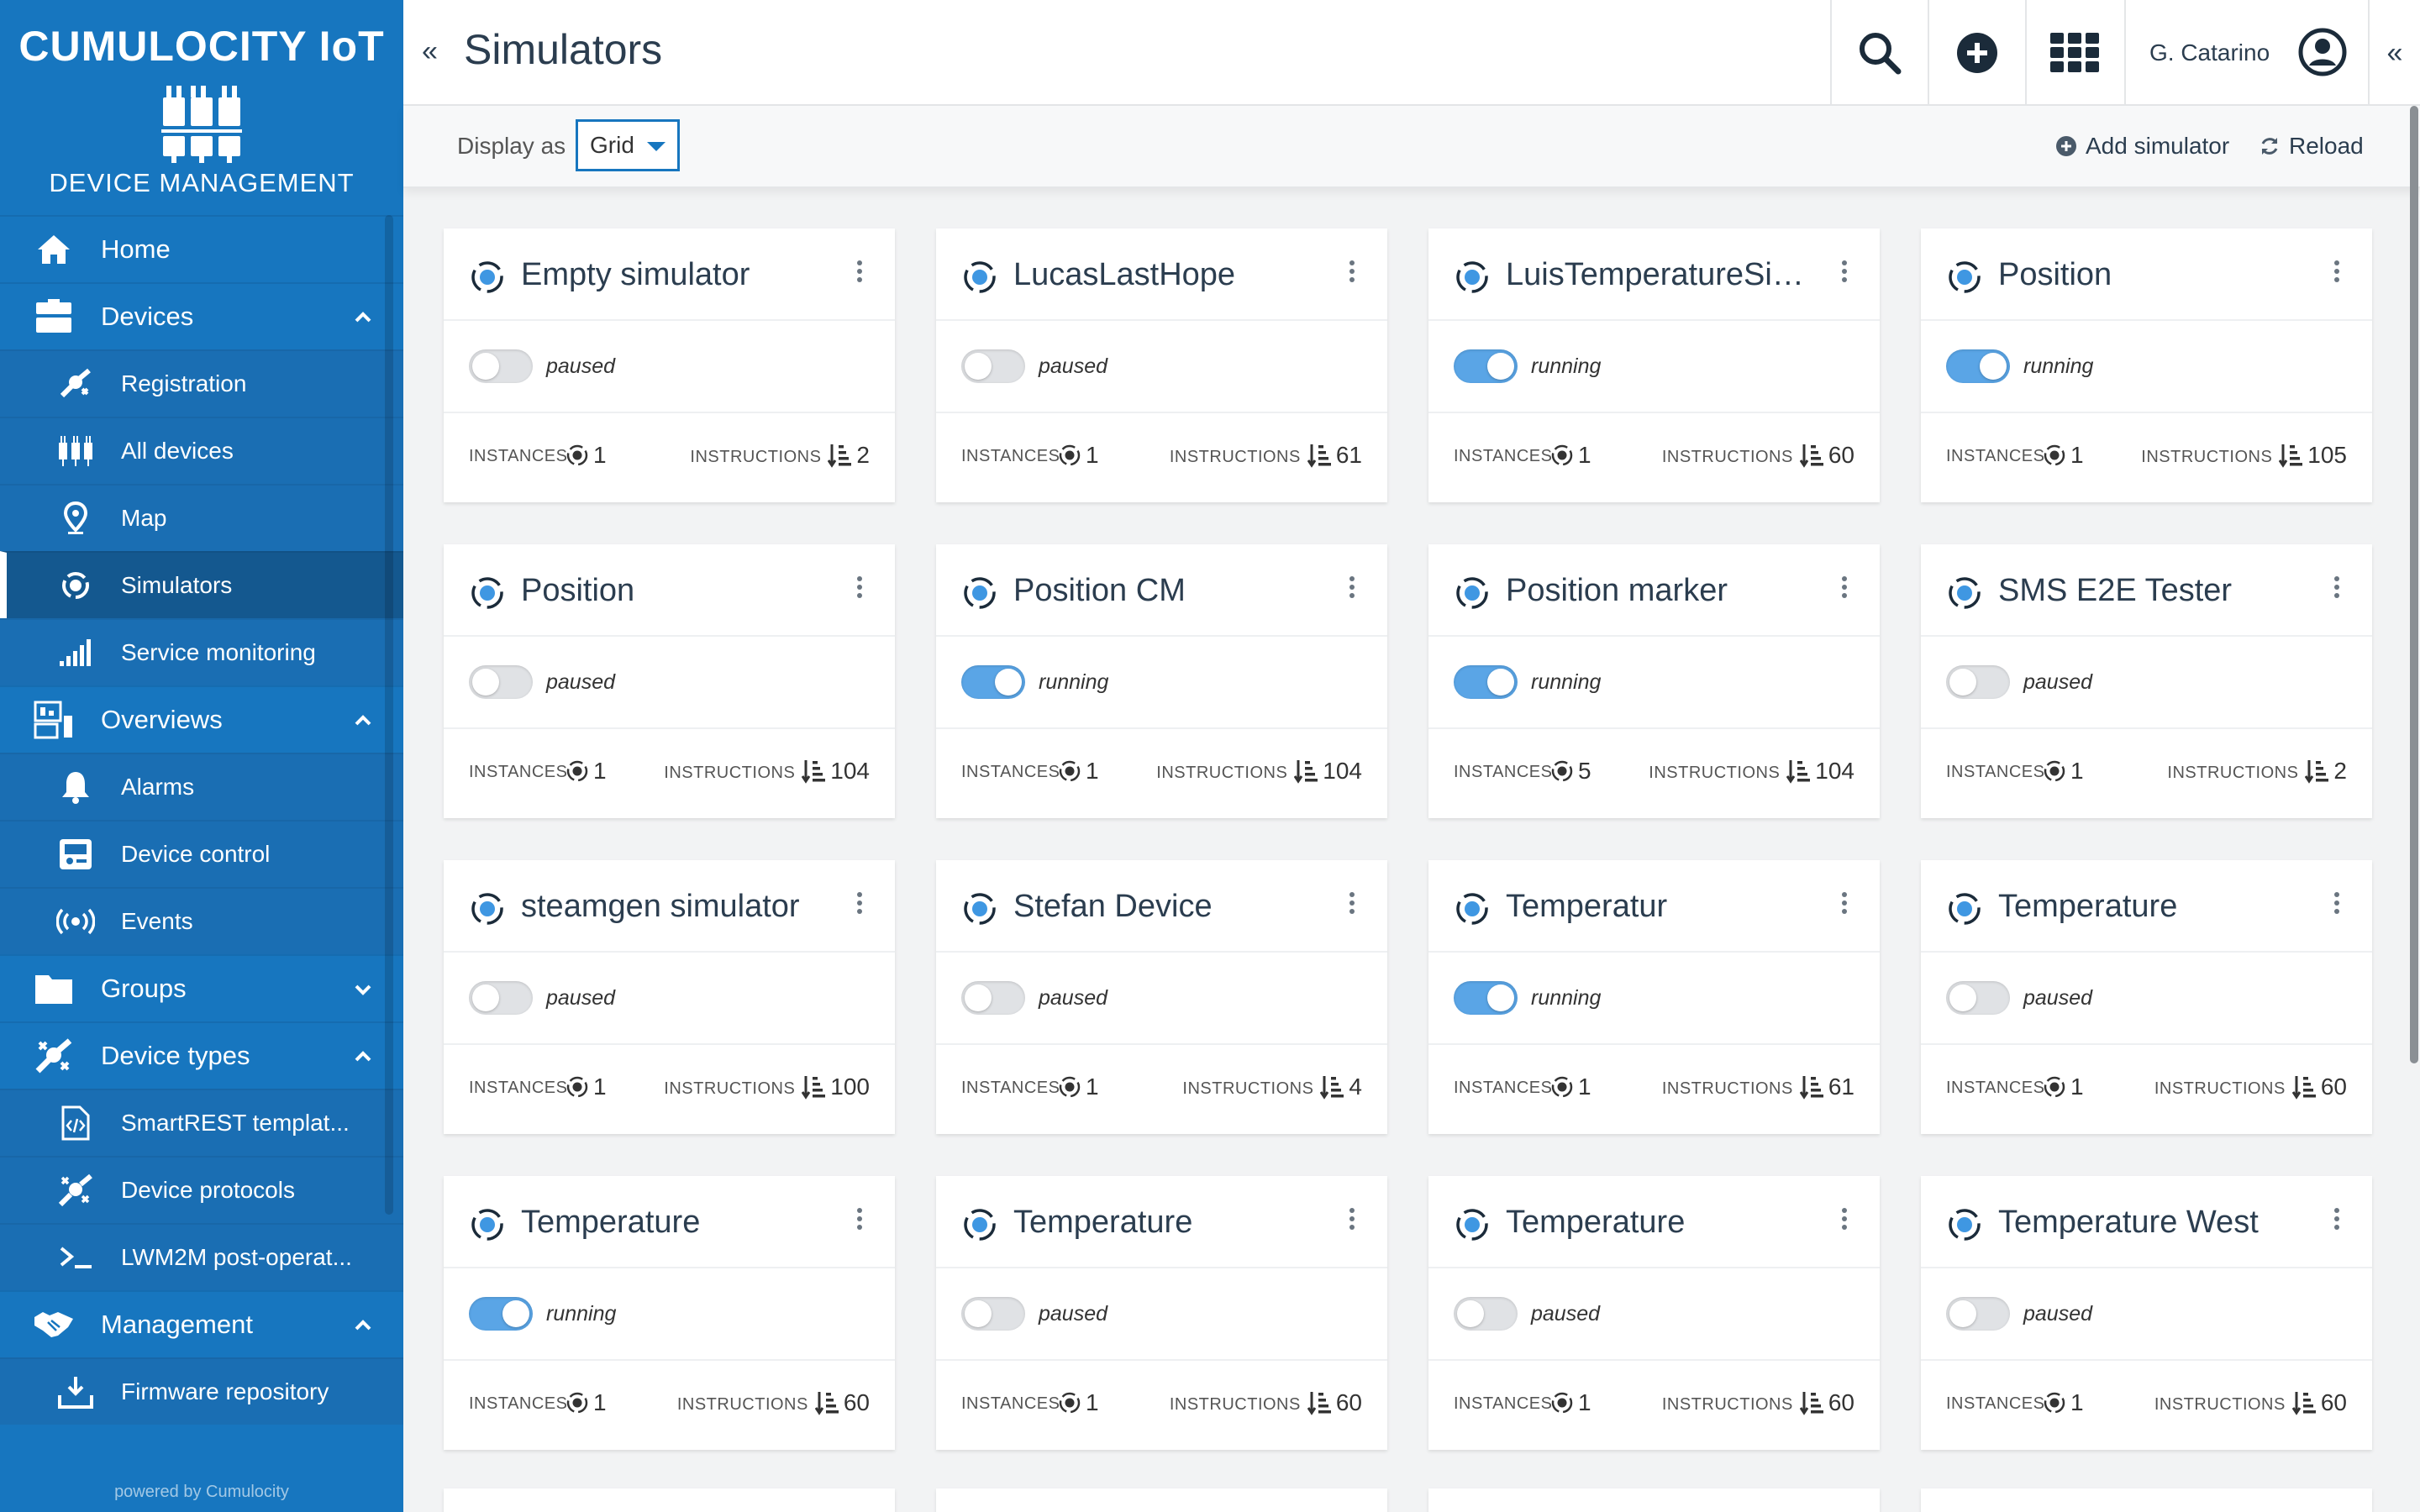  Describe the element at coordinates (202, 987) in the screenshot. I see `nav-groups: Groups` at that location.